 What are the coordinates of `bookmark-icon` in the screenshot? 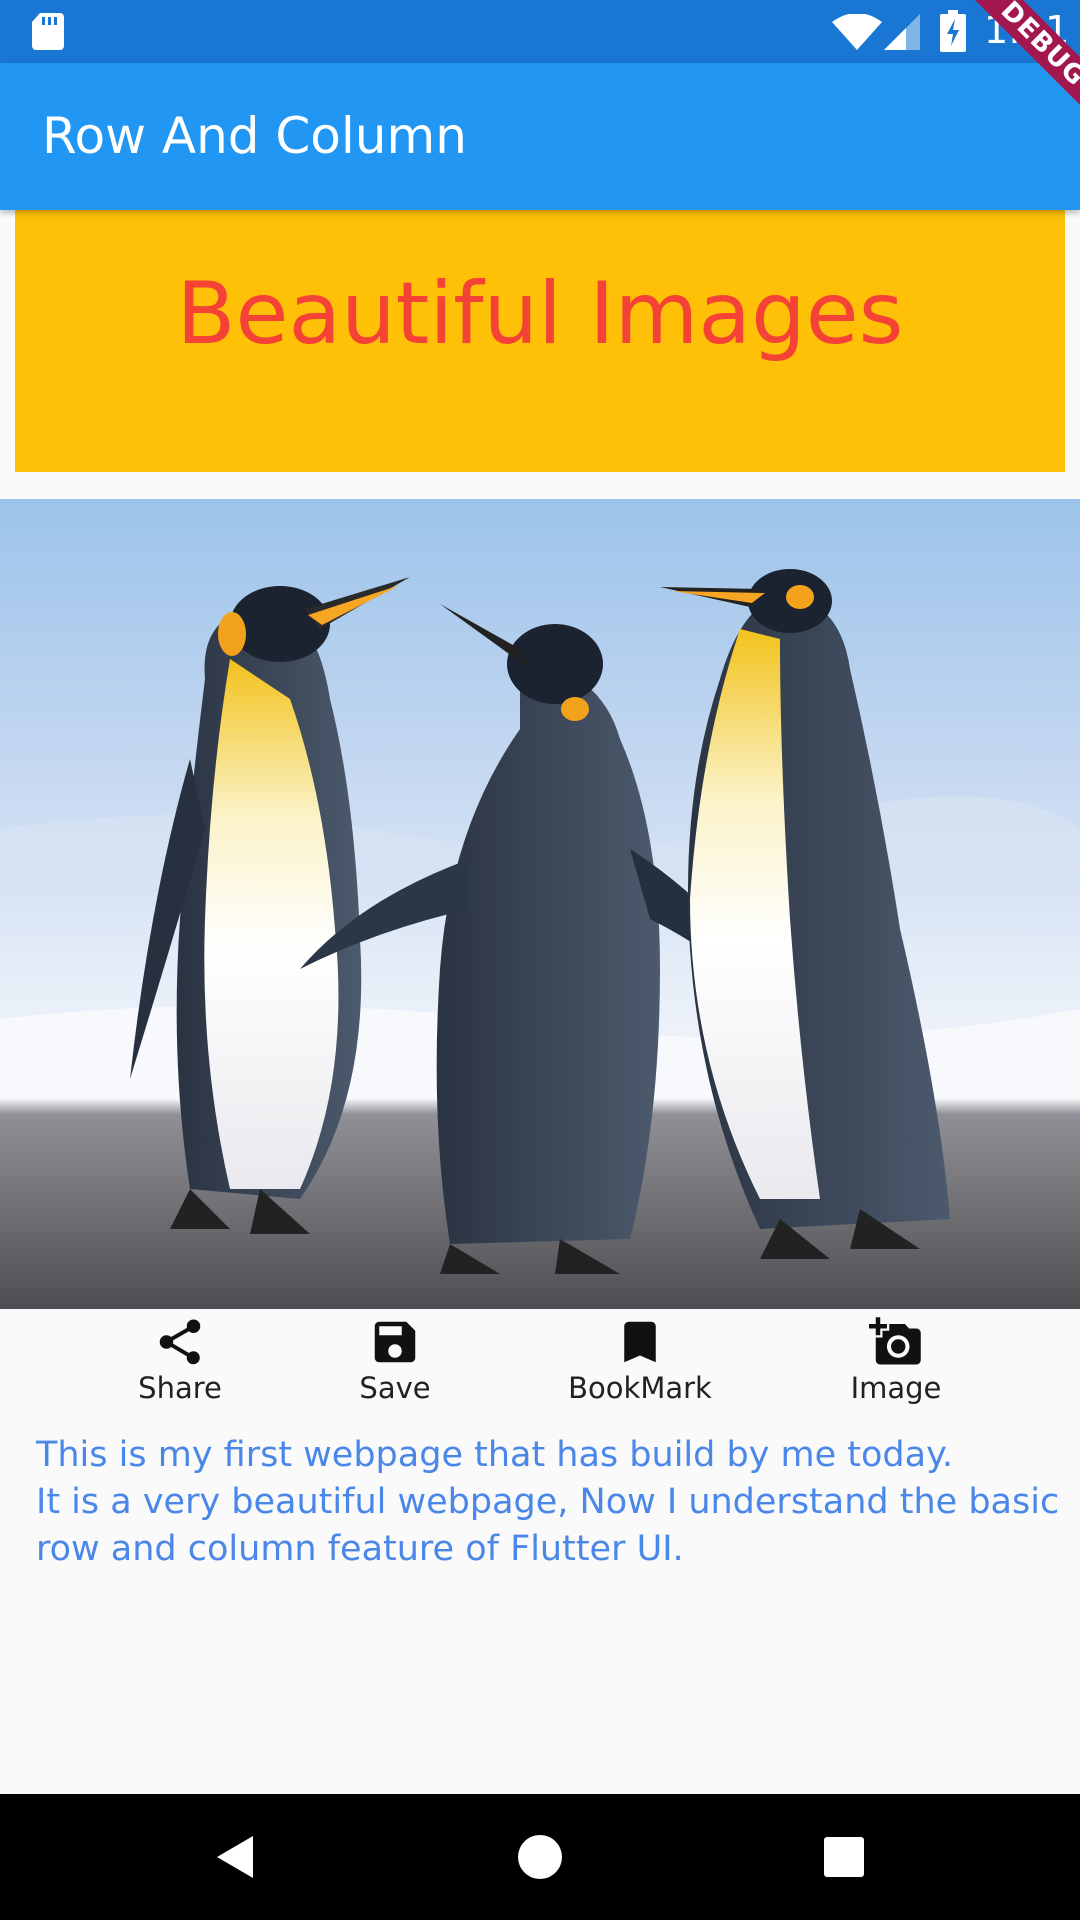 It's located at (640, 1342).